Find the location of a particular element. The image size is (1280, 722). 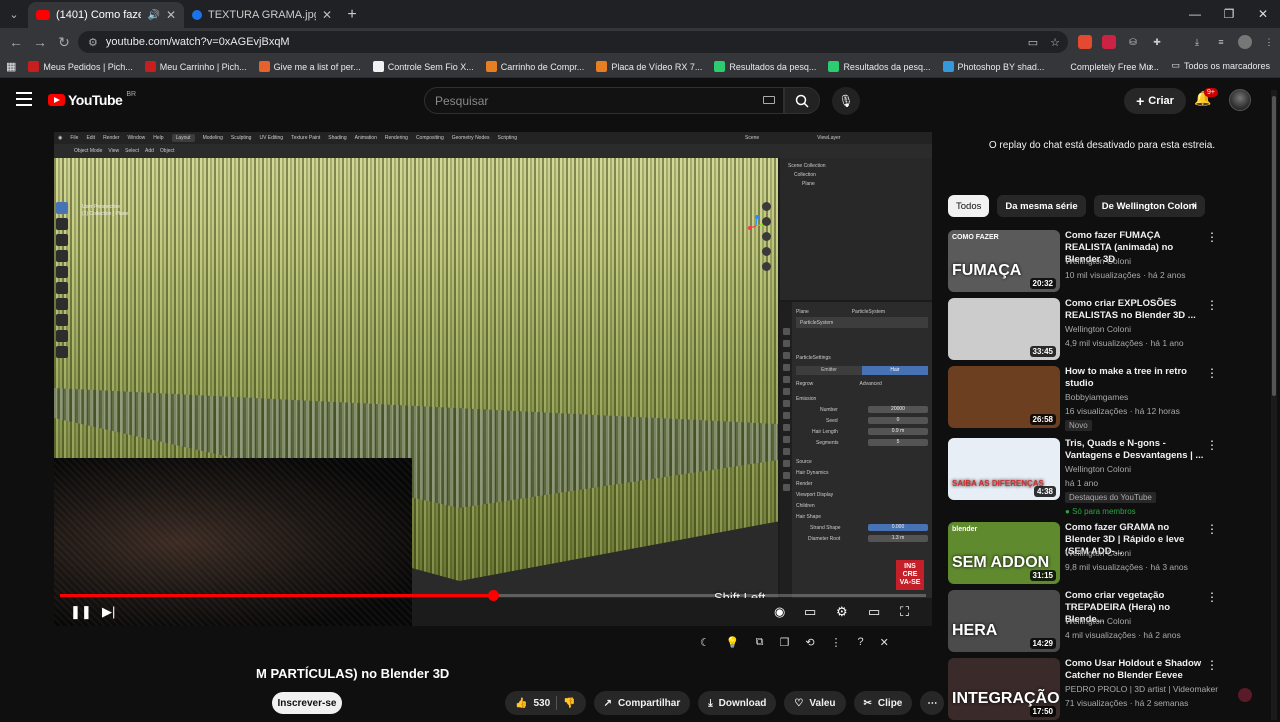

scrubber-knob is located at coordinates (493, 595).